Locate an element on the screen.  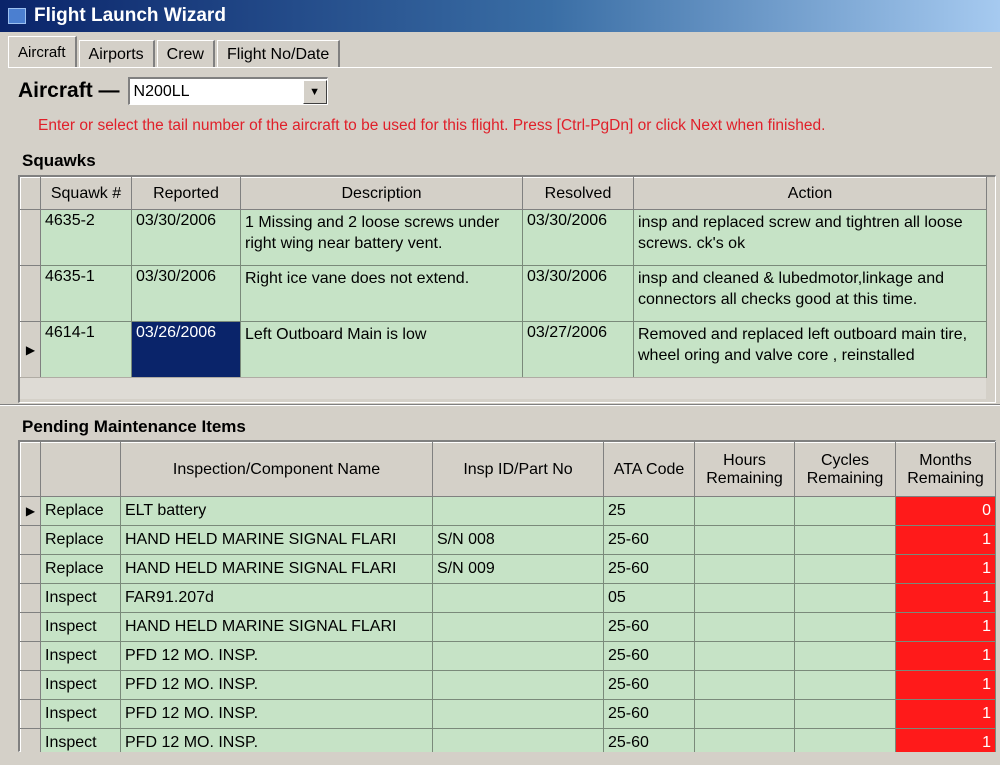
tab-flight-no-date: Flight No/Date is located at coordinates (278, 54).